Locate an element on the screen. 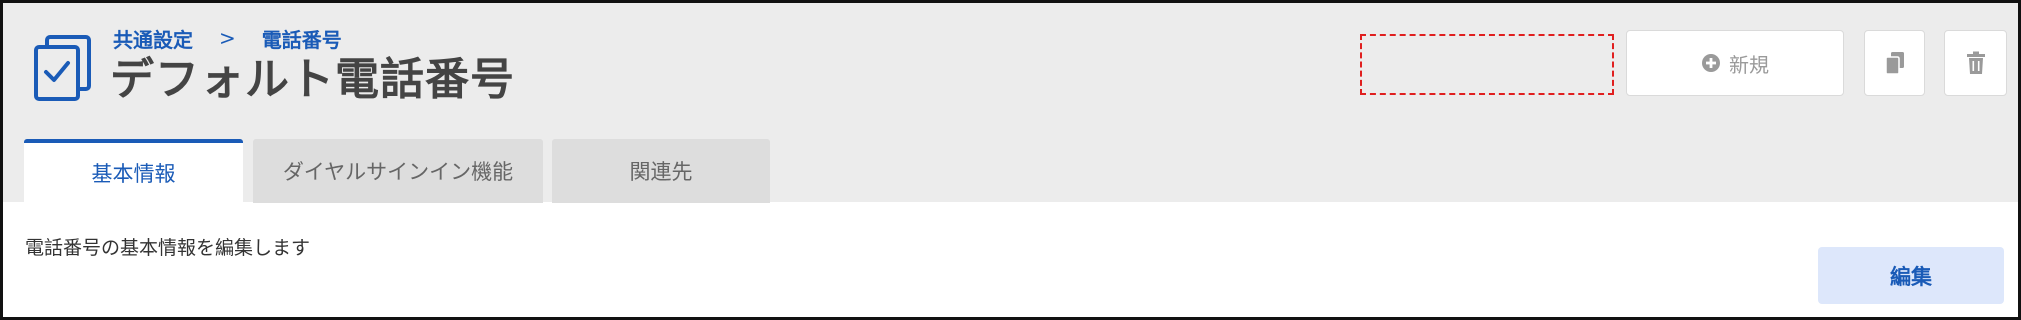  new-button: 新規 is located at coordinates (1735, 63).